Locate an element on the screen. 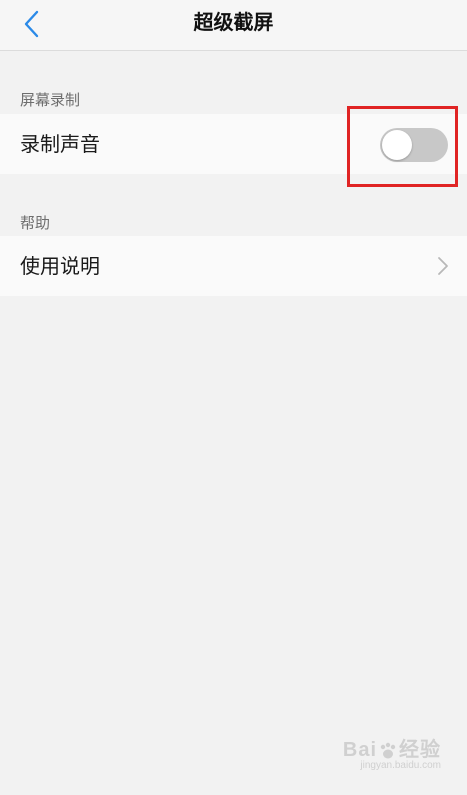  row-instructions: 使用说明 is located at coordinates (233, 266).